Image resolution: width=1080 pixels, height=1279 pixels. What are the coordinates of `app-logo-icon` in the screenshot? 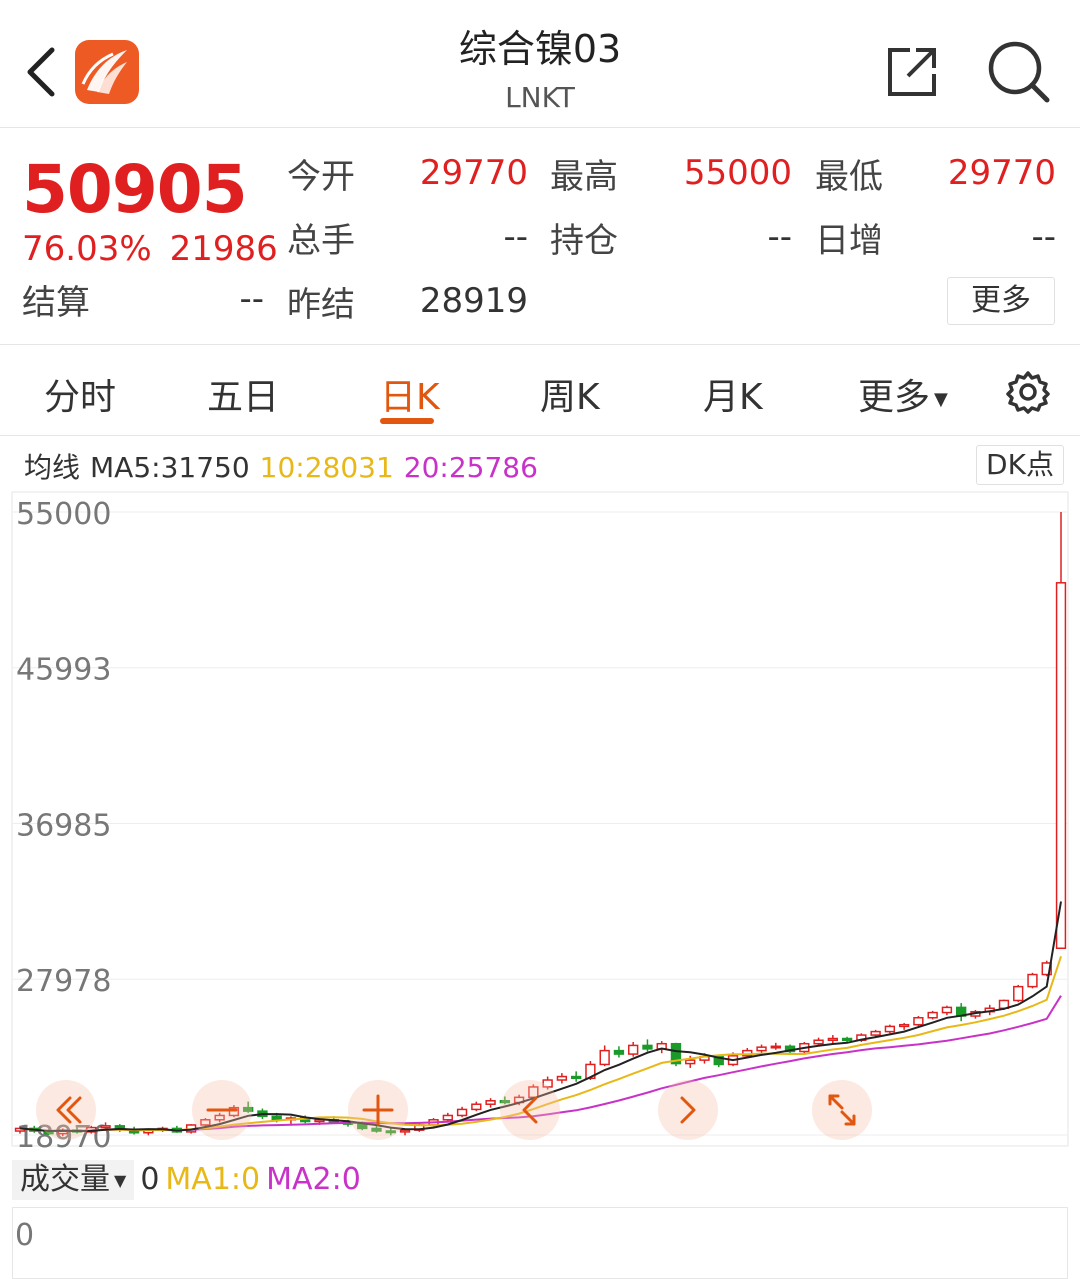 It's located at (107, 72).